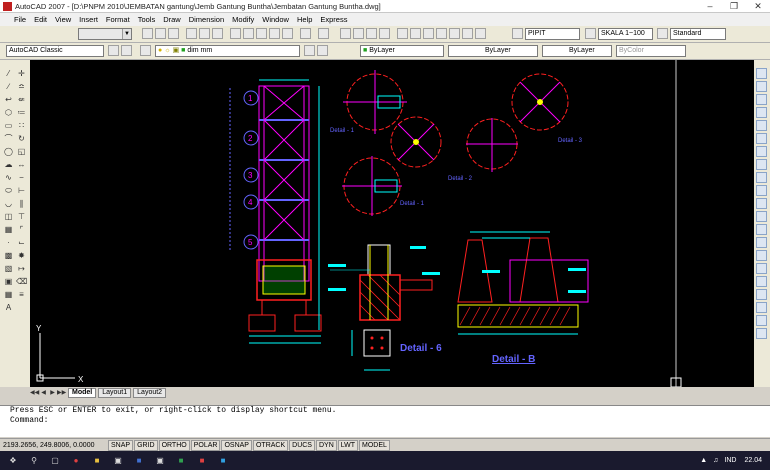 This screenshot has width=770, height=470. What do you see at coordinates (147, 19) in the screenshot?
I see `menu-tools: Tools` at bounding box center [147, 19].